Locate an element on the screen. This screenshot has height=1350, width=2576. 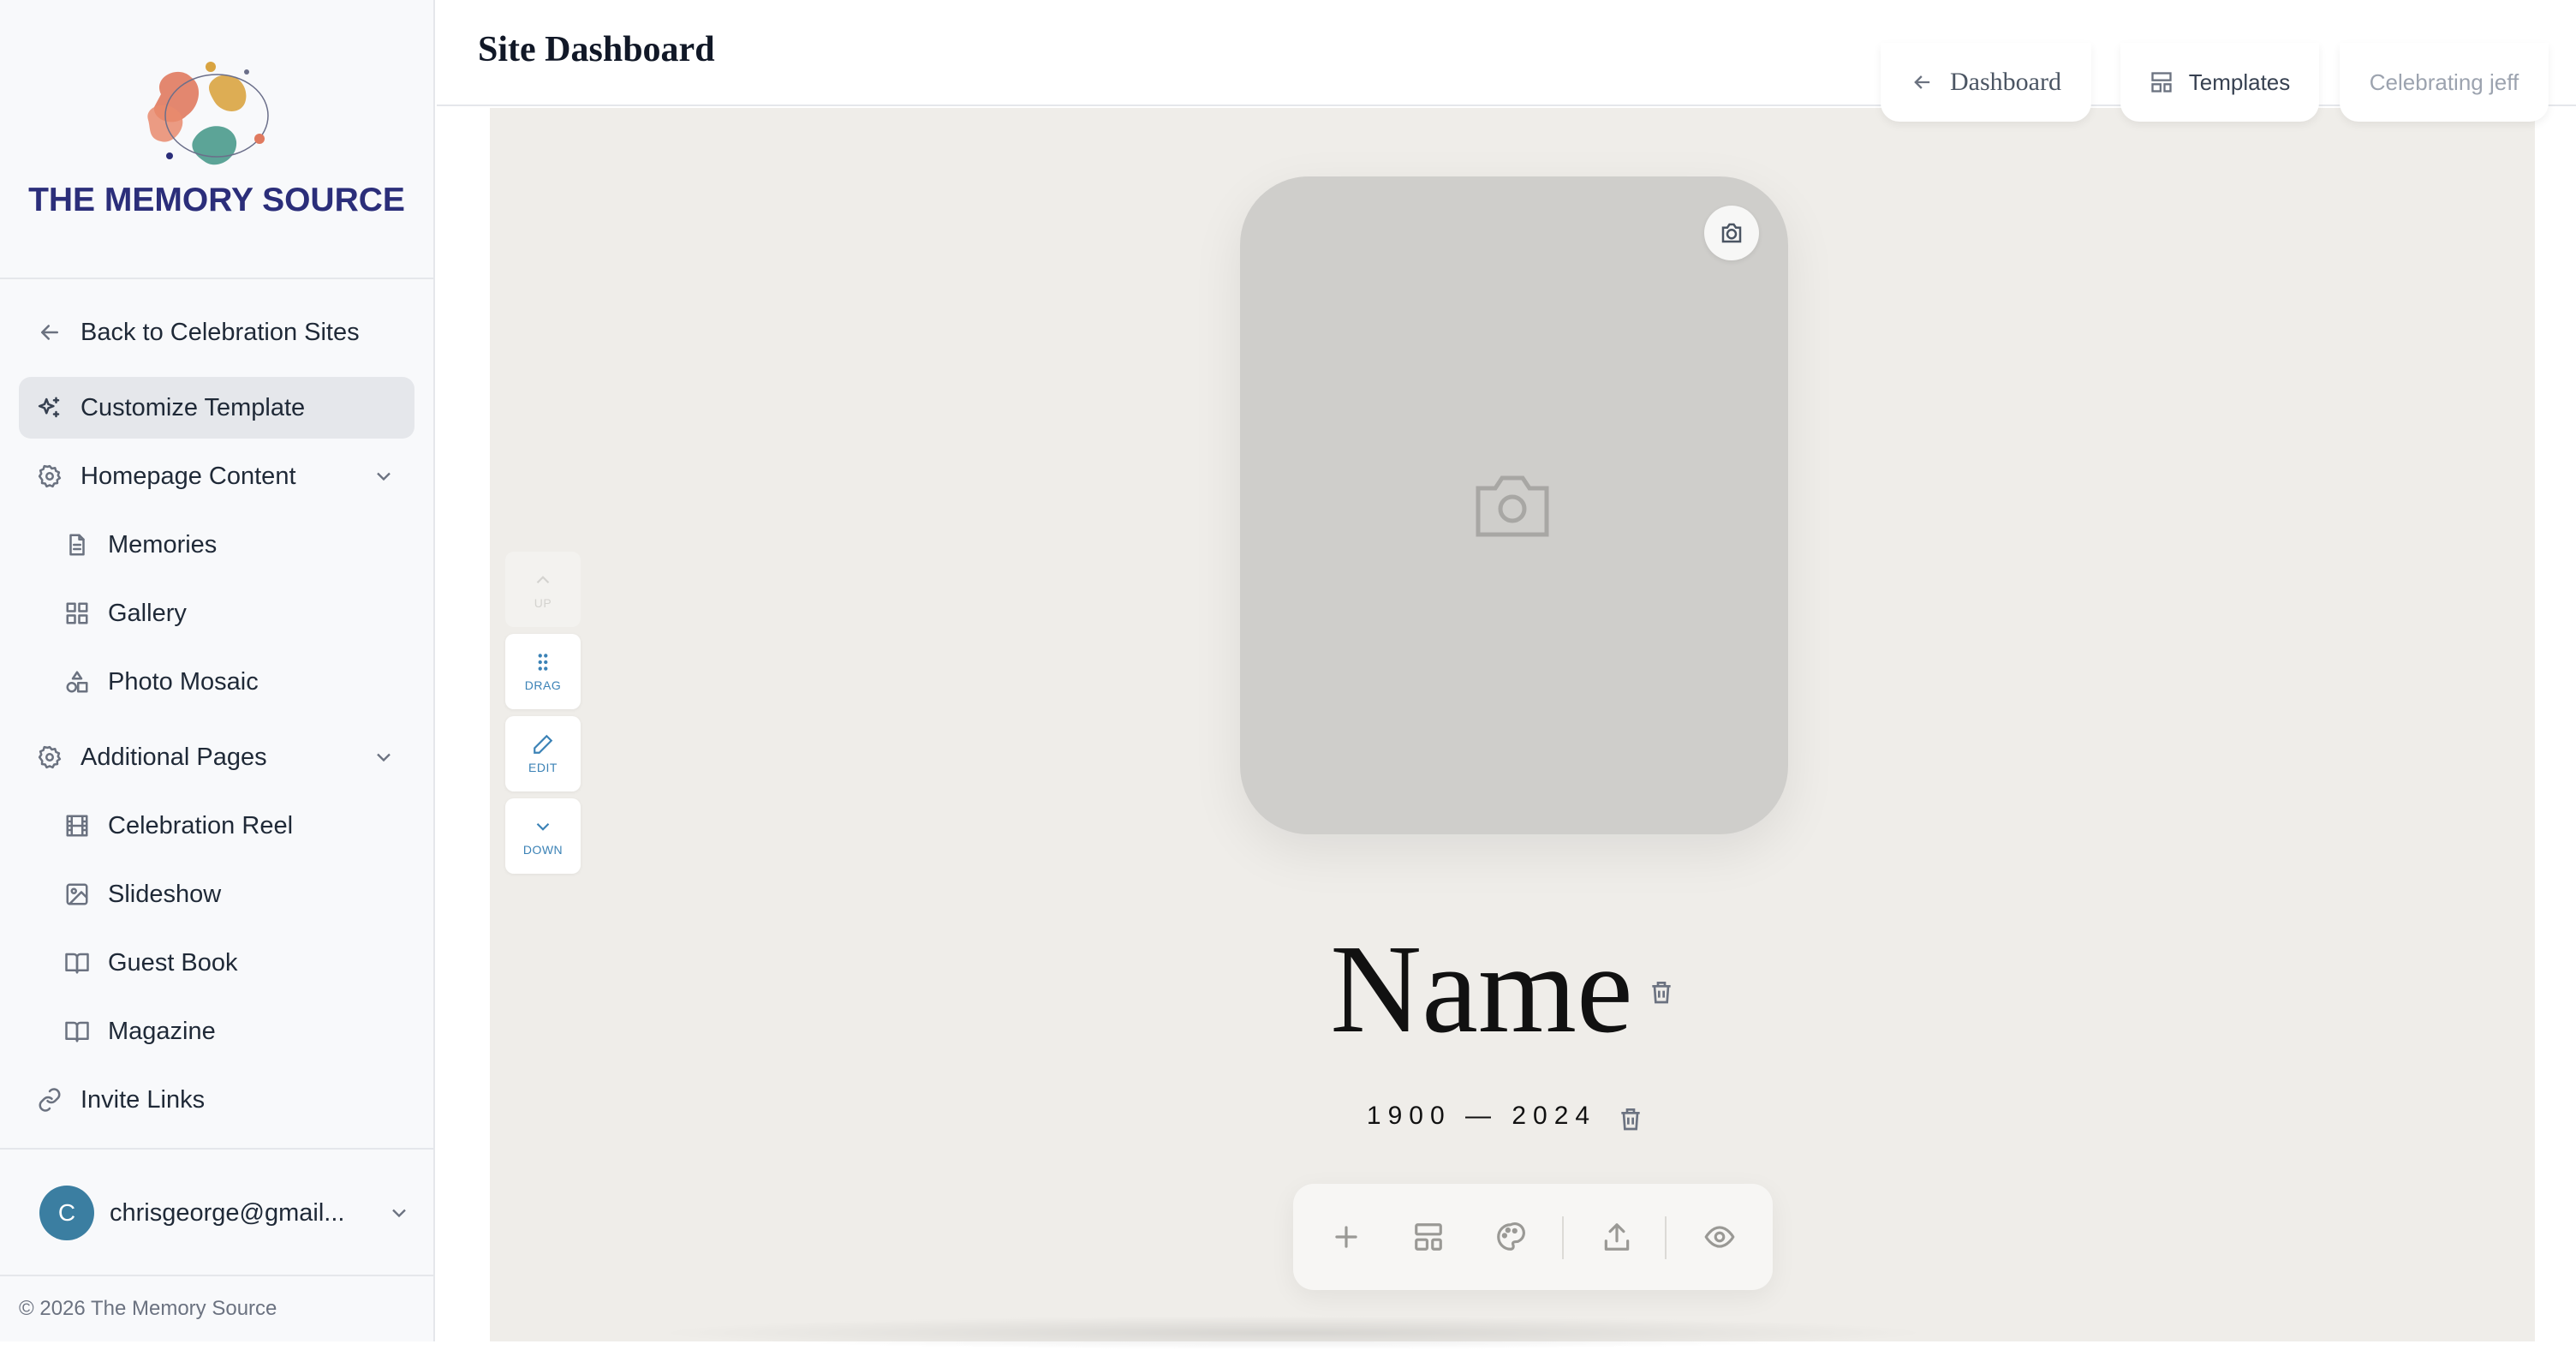
brand-name: THE MEMORY SOURCE is located at coordinates (216, 200).